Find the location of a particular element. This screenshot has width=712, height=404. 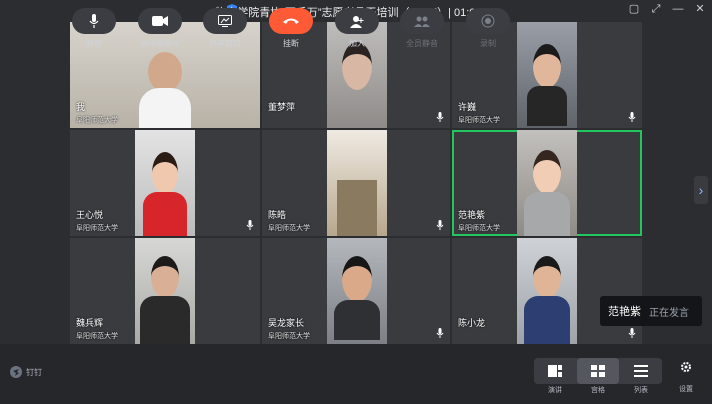

view-mode-switcher is located at coordinates (598, 371).